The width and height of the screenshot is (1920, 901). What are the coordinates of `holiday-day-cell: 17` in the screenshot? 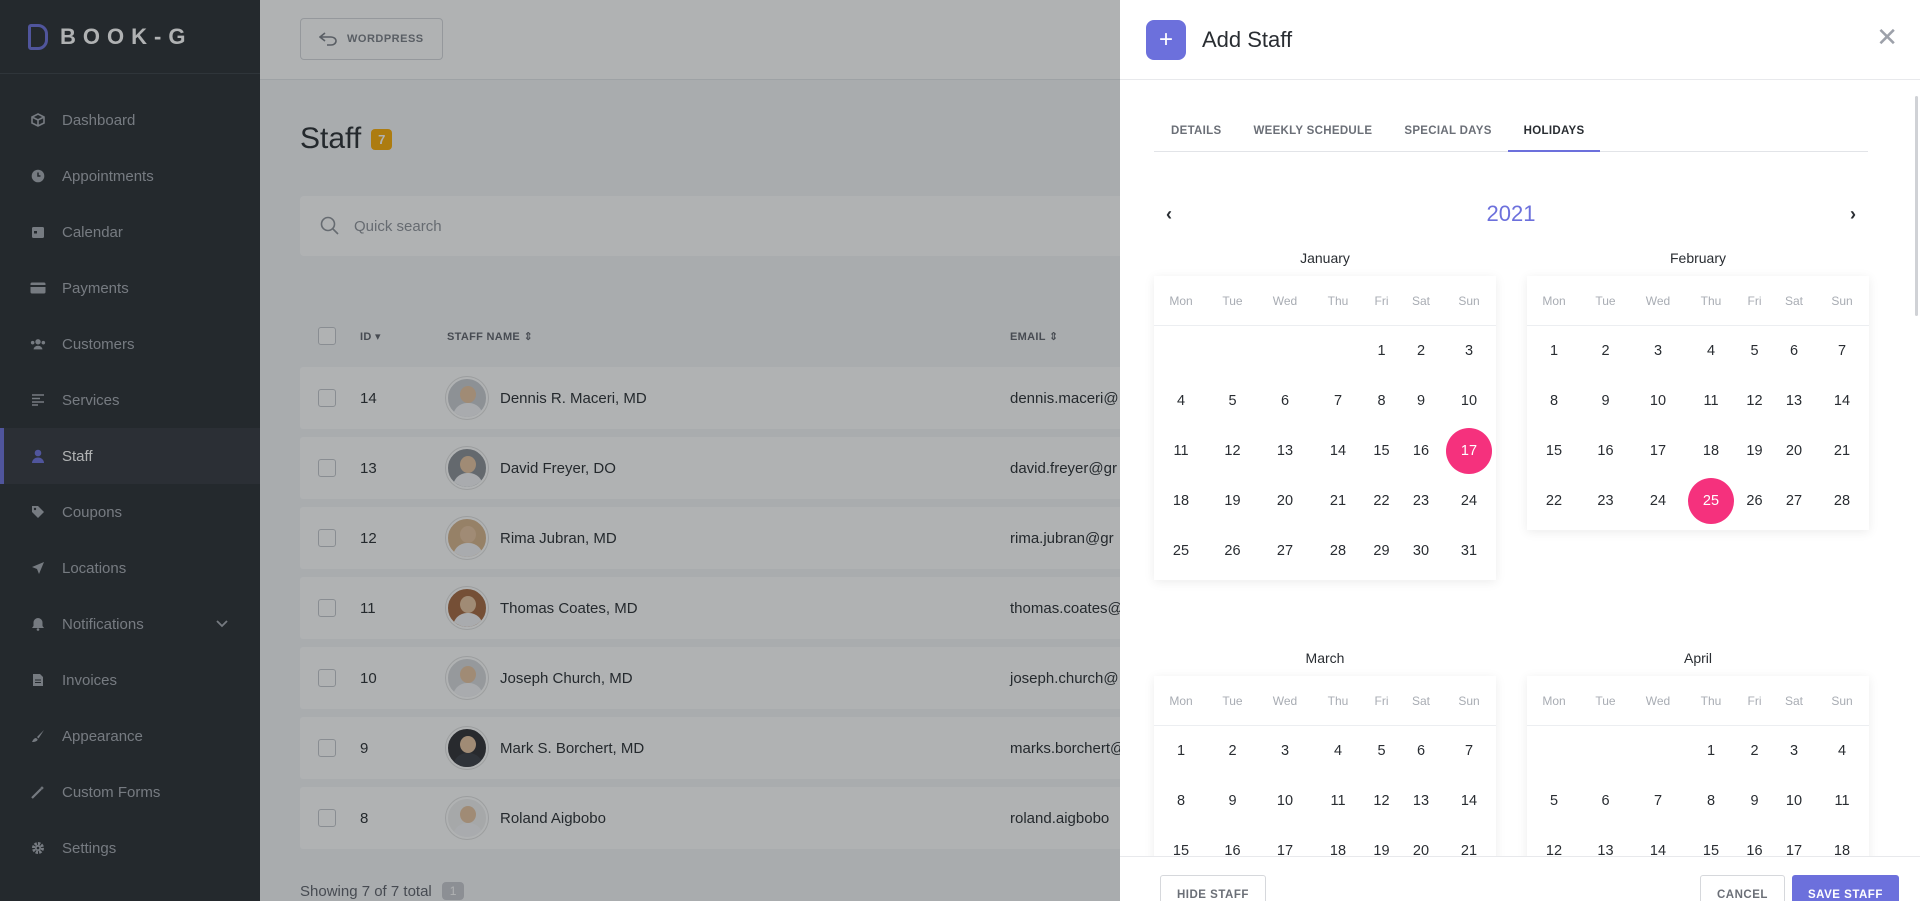 It's located at (1469, 451).